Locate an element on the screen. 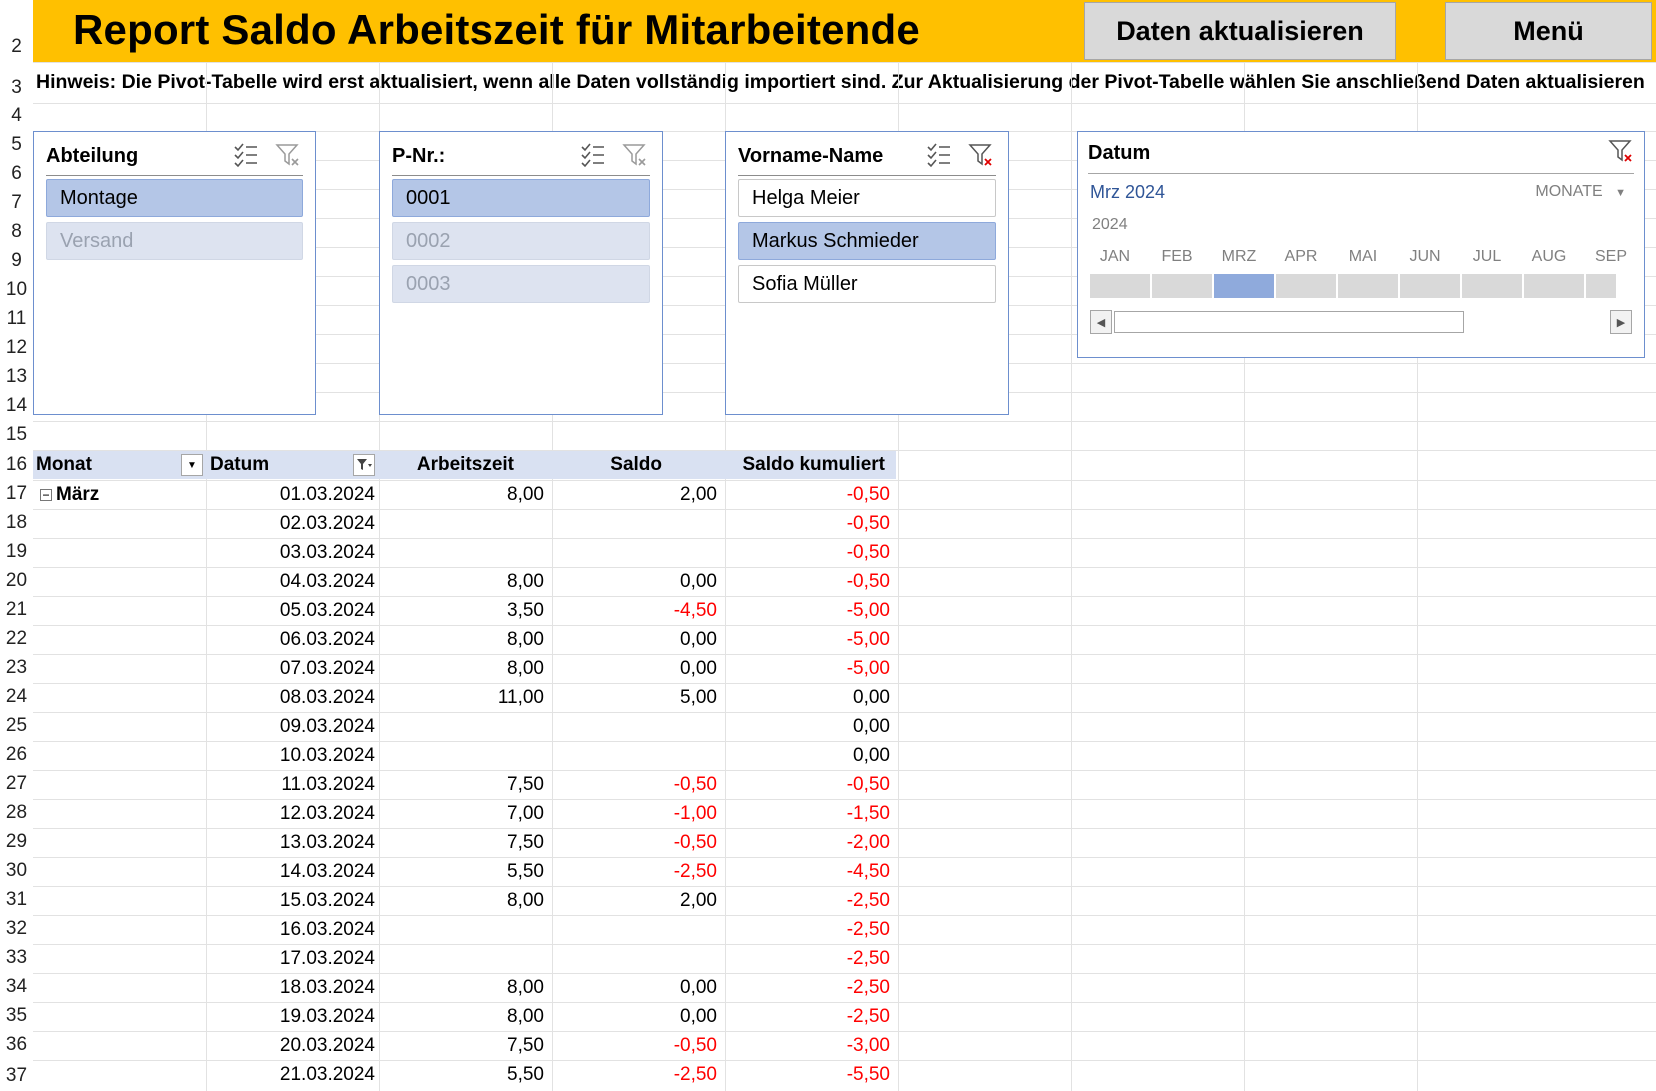  row-number: 33 is located at coordinates (16, 957).